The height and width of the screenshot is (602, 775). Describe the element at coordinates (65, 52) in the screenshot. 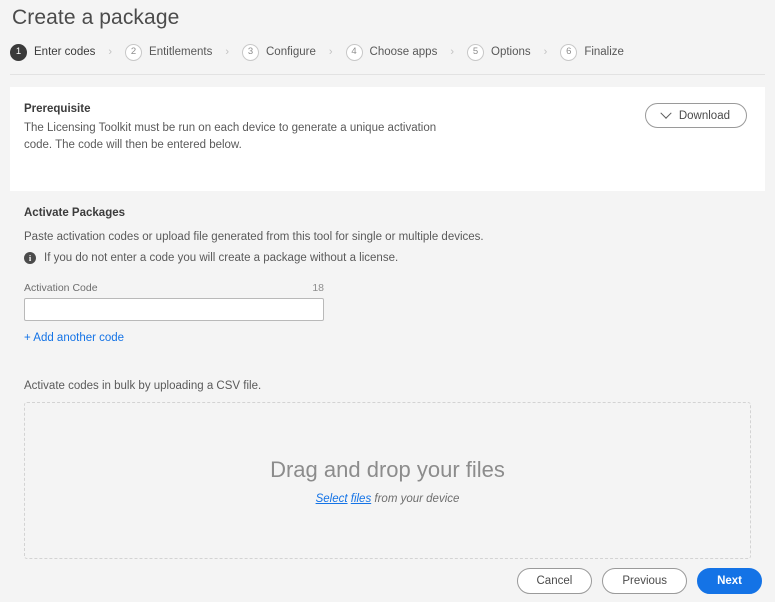

I see `step-label-enter-codes: Enter codes` at that location.